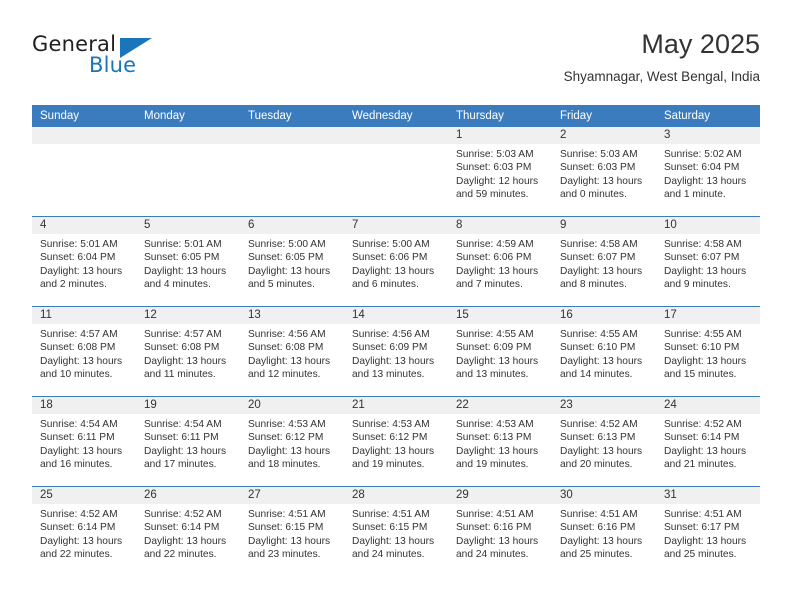  Describe the element at coordinates (287, 334) in the screenshot. I see `detail-sunrise: Sunrise: 4:56 AM` at that location.